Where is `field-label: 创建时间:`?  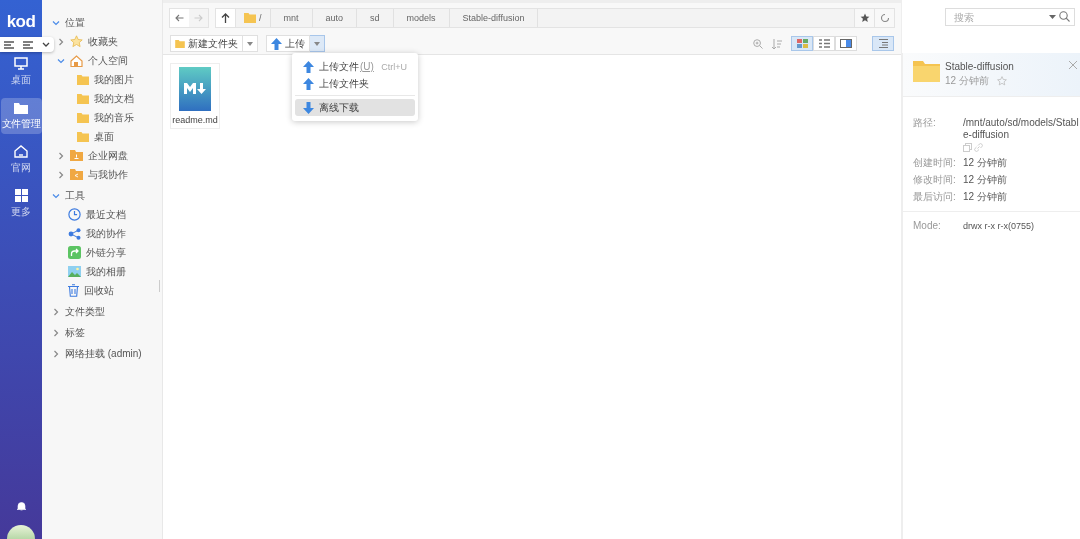 field-label: 创建时间: is located at coordinates (935, 163).